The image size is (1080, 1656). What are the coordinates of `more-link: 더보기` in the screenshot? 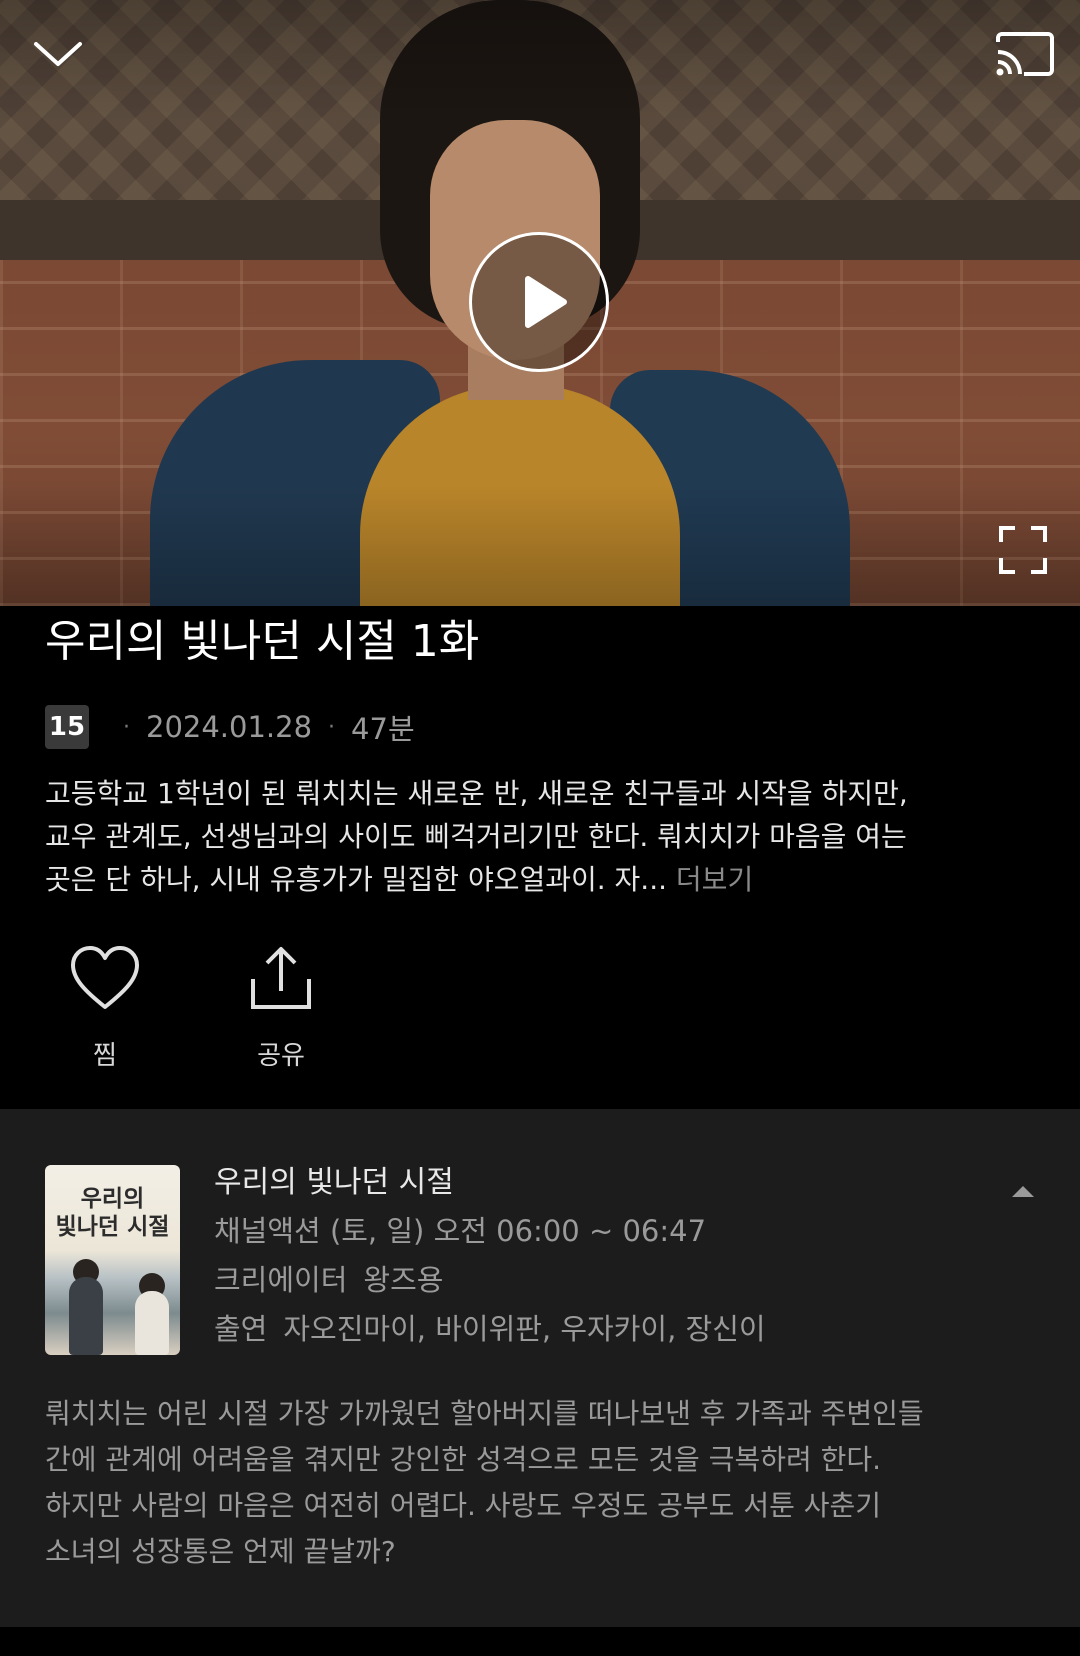 It's located at (714, 879).